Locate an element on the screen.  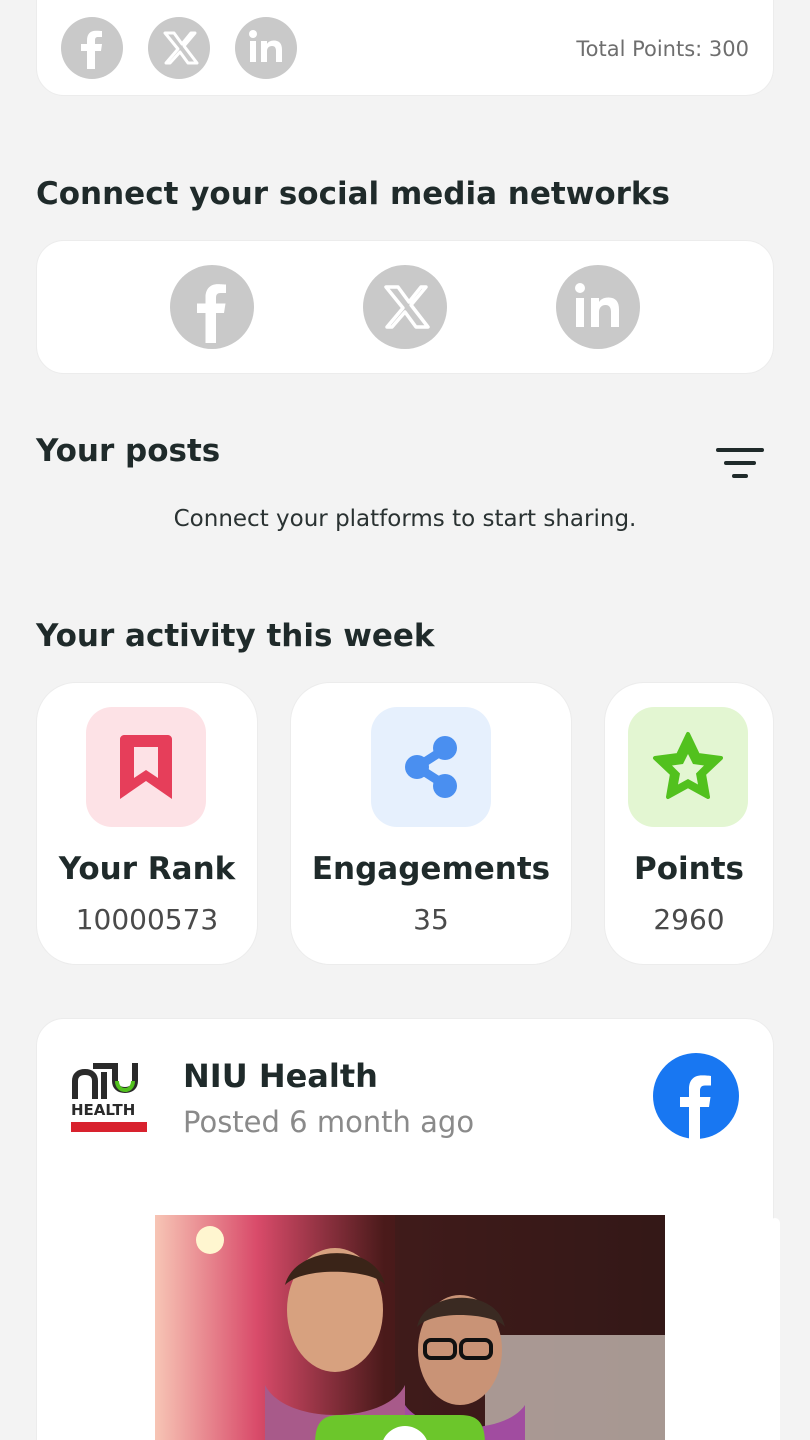
stat-card-points: Points 2960 is located at coordinates (689, 823).